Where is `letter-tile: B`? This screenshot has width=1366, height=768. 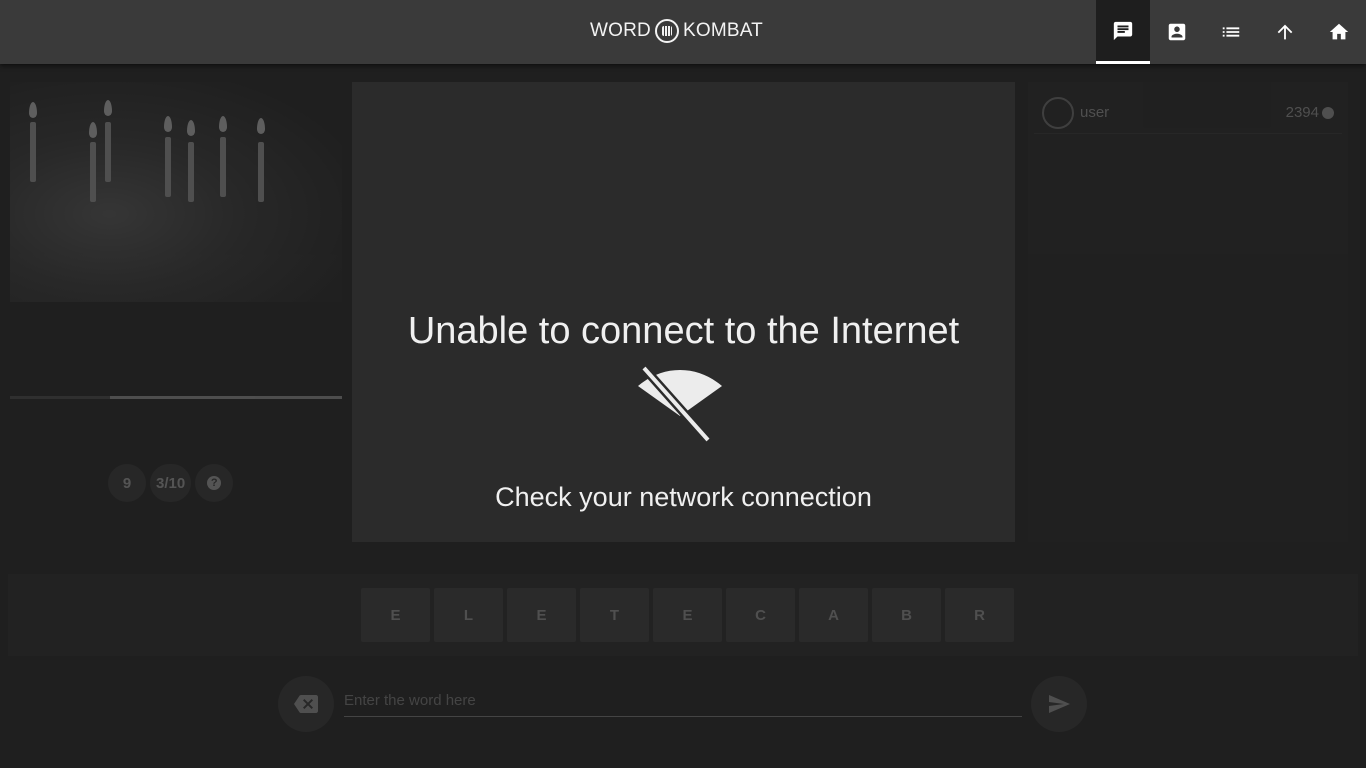
letter-tile: B is located at coordinates (906, 615).